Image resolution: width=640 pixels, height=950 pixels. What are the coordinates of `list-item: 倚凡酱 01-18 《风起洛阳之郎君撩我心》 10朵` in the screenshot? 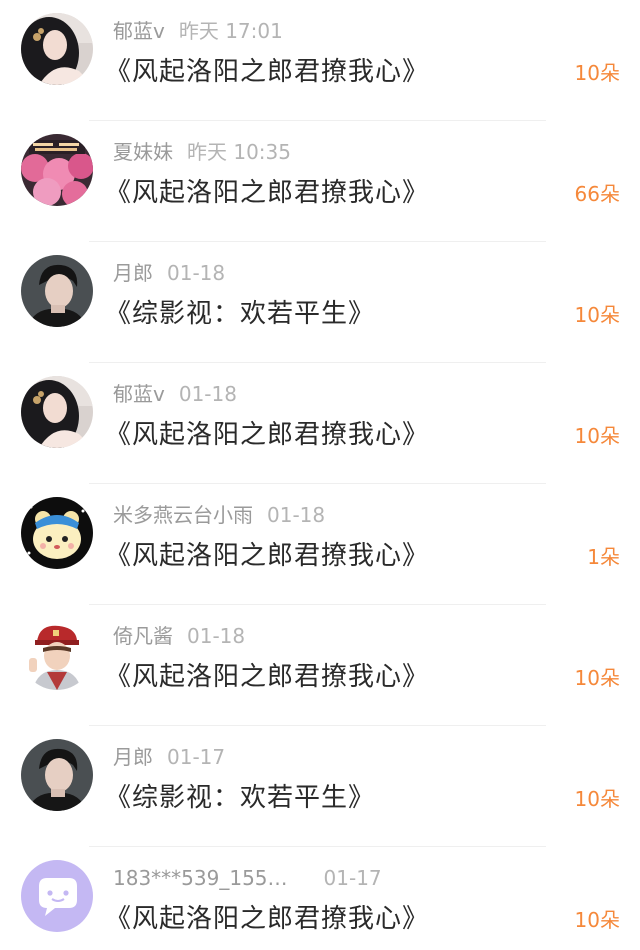 It's located at (320, 665).